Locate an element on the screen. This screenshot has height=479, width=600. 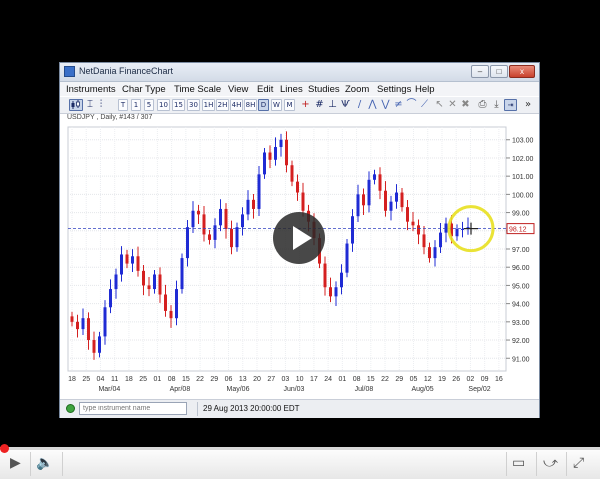
timeframe-button: 15 is located at coordinates (178, 105).